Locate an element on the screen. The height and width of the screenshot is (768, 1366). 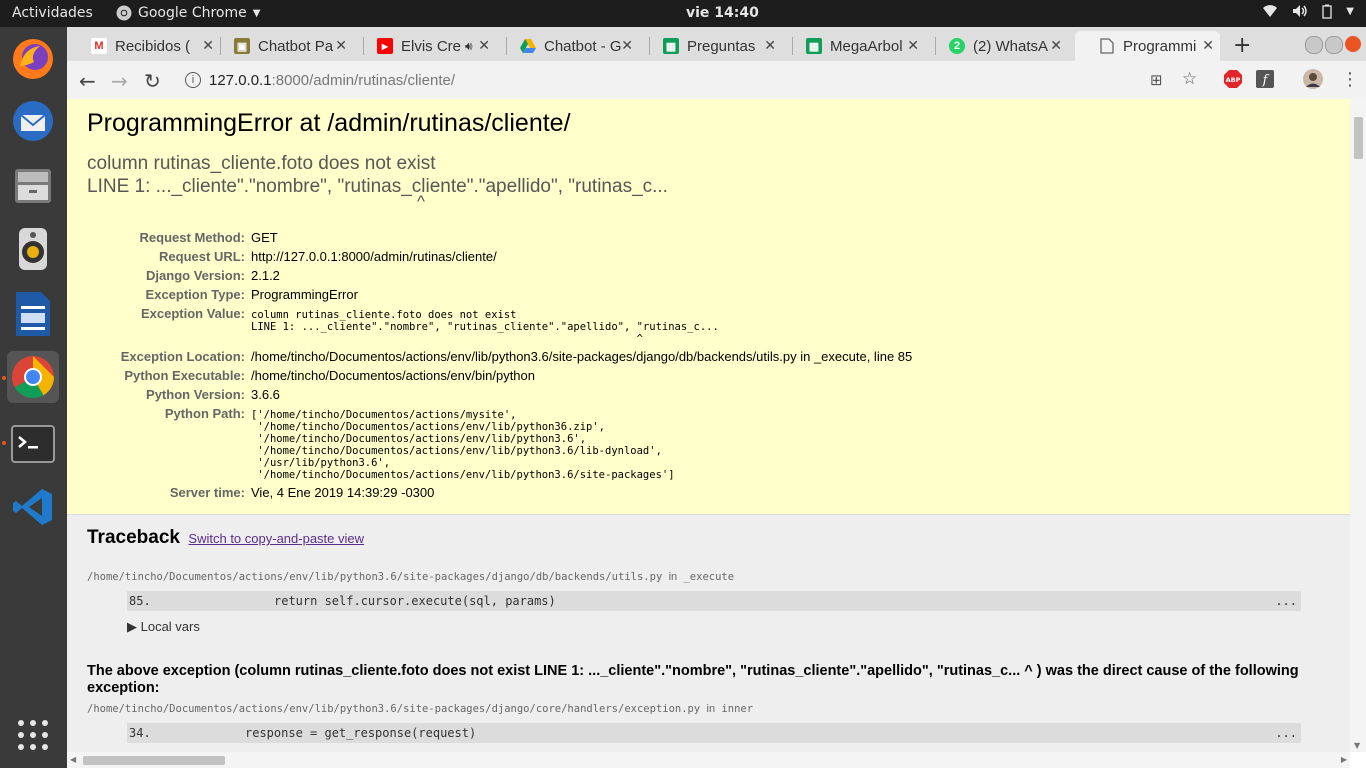
vscode-icon is located at coordinates (32, 507).